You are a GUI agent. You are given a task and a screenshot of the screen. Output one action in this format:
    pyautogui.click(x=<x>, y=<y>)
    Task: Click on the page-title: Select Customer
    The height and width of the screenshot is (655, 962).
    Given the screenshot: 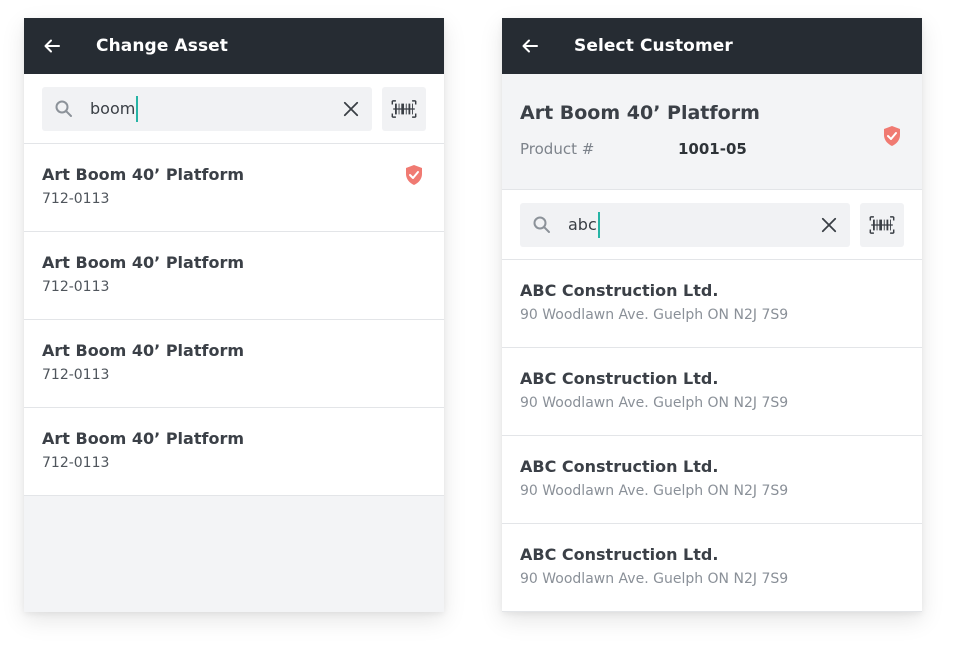 What is the action you would take?
    pyautogui.click(x=653, y=46)
    